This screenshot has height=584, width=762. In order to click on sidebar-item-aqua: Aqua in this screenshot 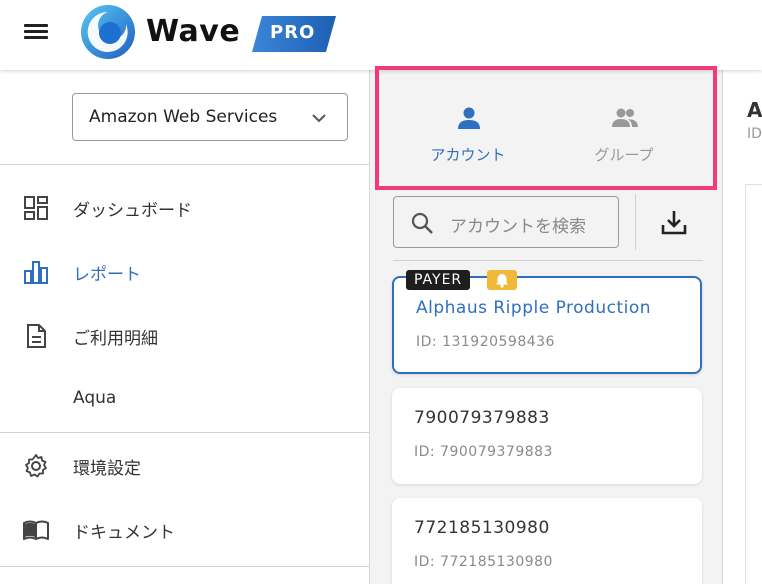, I will do `click(185, 400)`.